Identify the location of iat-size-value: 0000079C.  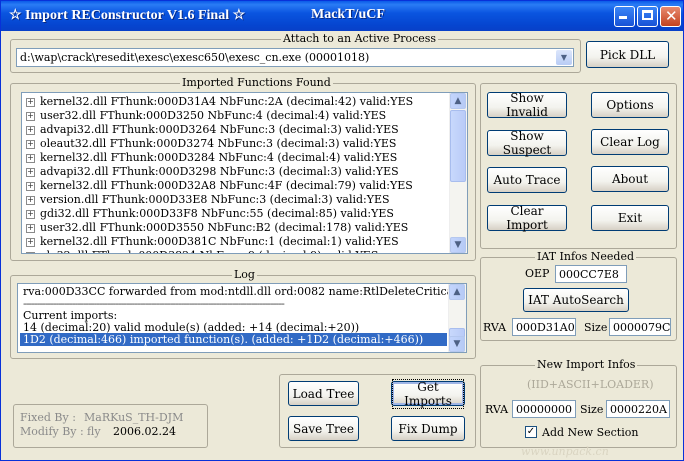
(642, 327).